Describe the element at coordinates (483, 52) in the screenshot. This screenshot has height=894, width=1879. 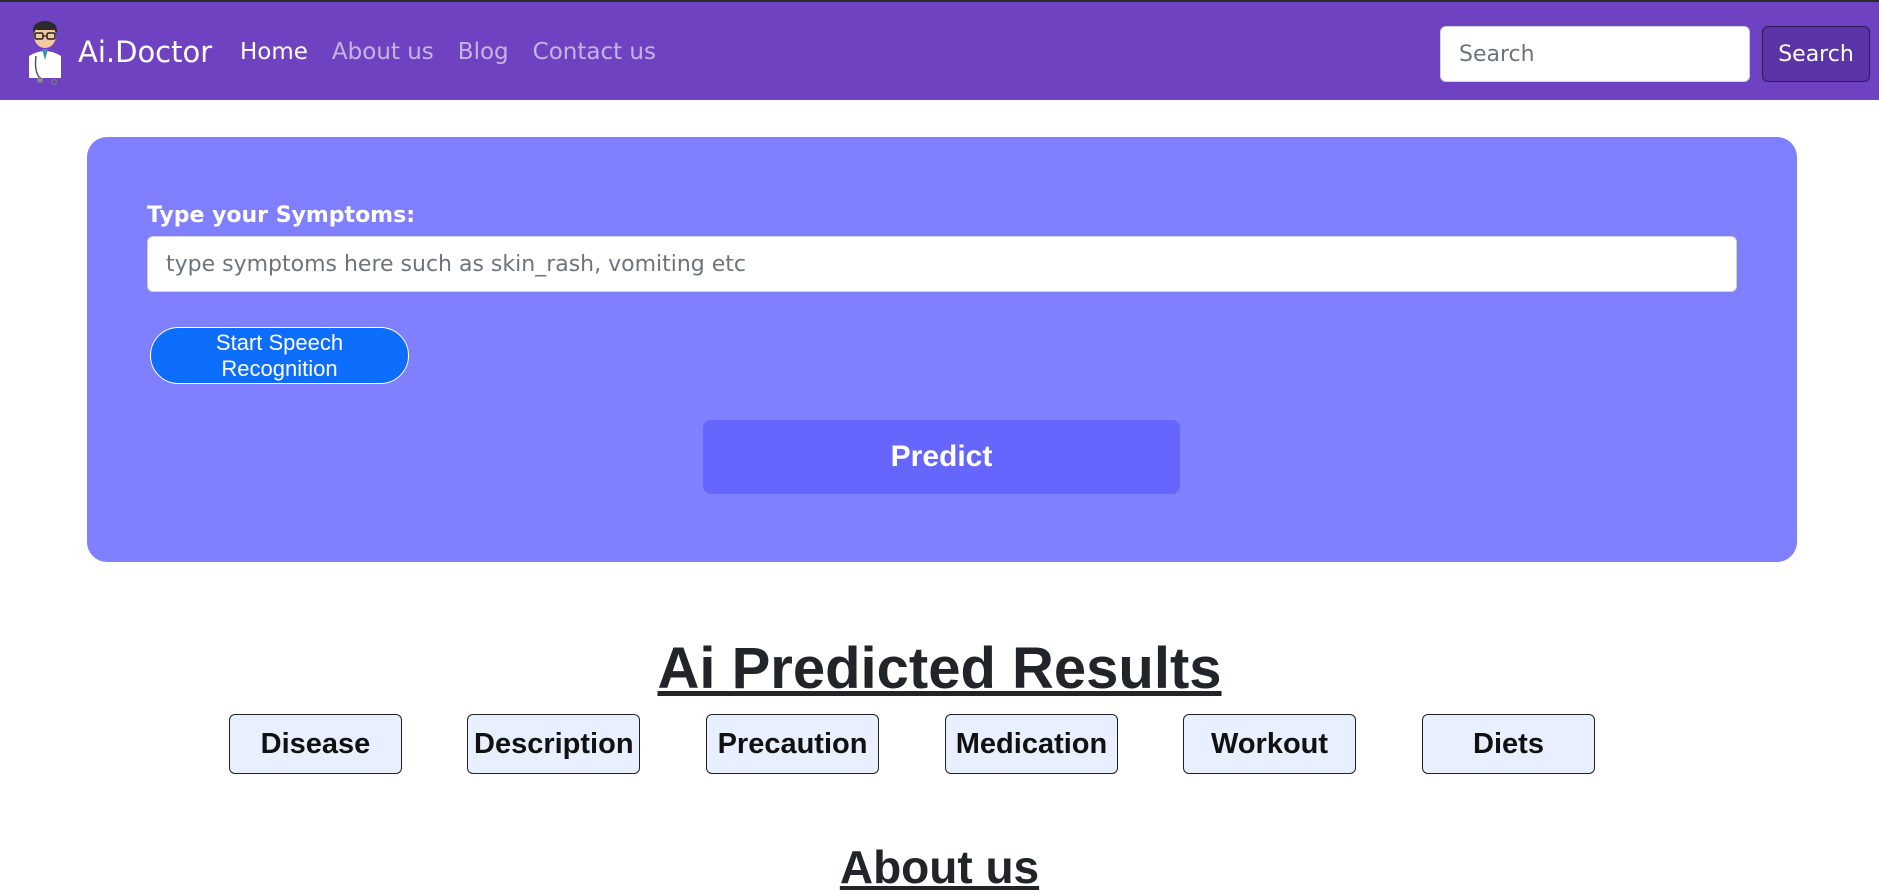
I see `nav-link-blog: Blog` at that location.